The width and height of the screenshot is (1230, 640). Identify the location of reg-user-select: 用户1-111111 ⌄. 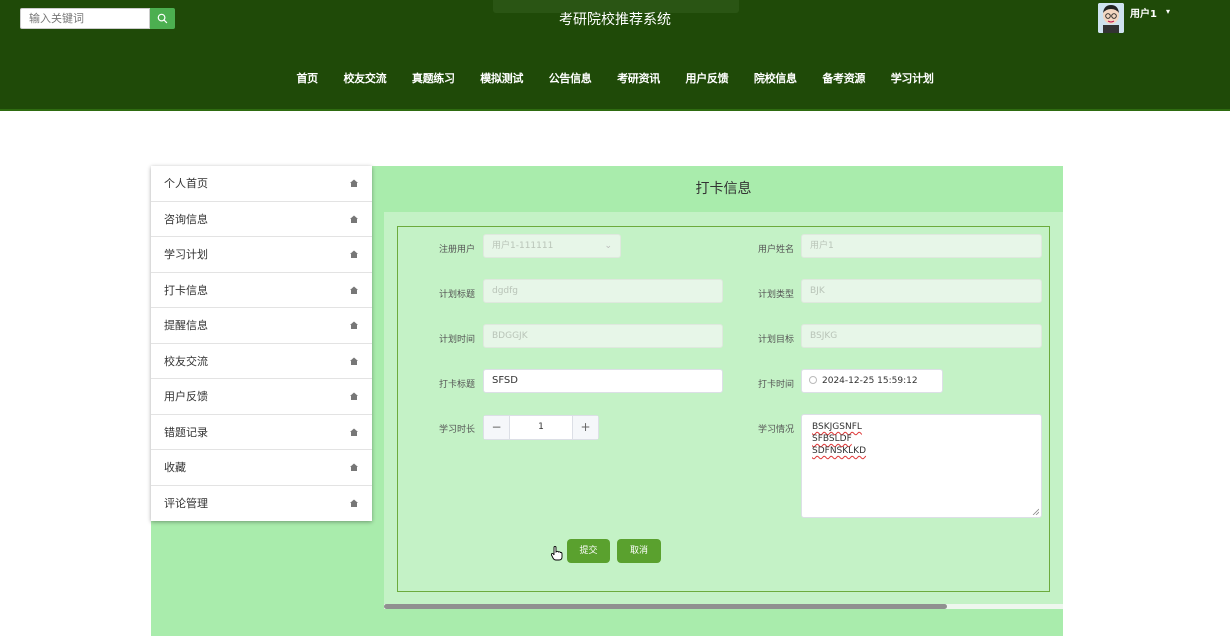
(552, 246).